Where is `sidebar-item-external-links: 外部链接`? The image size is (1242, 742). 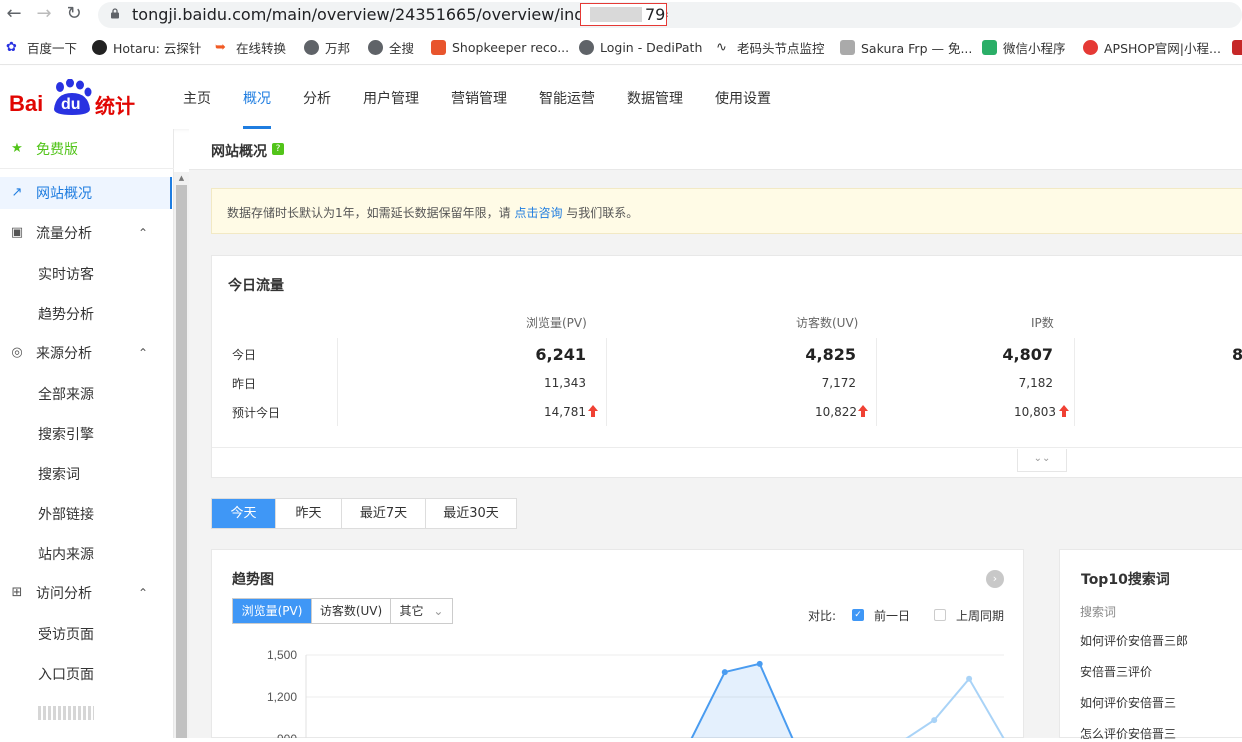 sidebar-item-external-links: 外部链接 is located at coordinates (66, 514).